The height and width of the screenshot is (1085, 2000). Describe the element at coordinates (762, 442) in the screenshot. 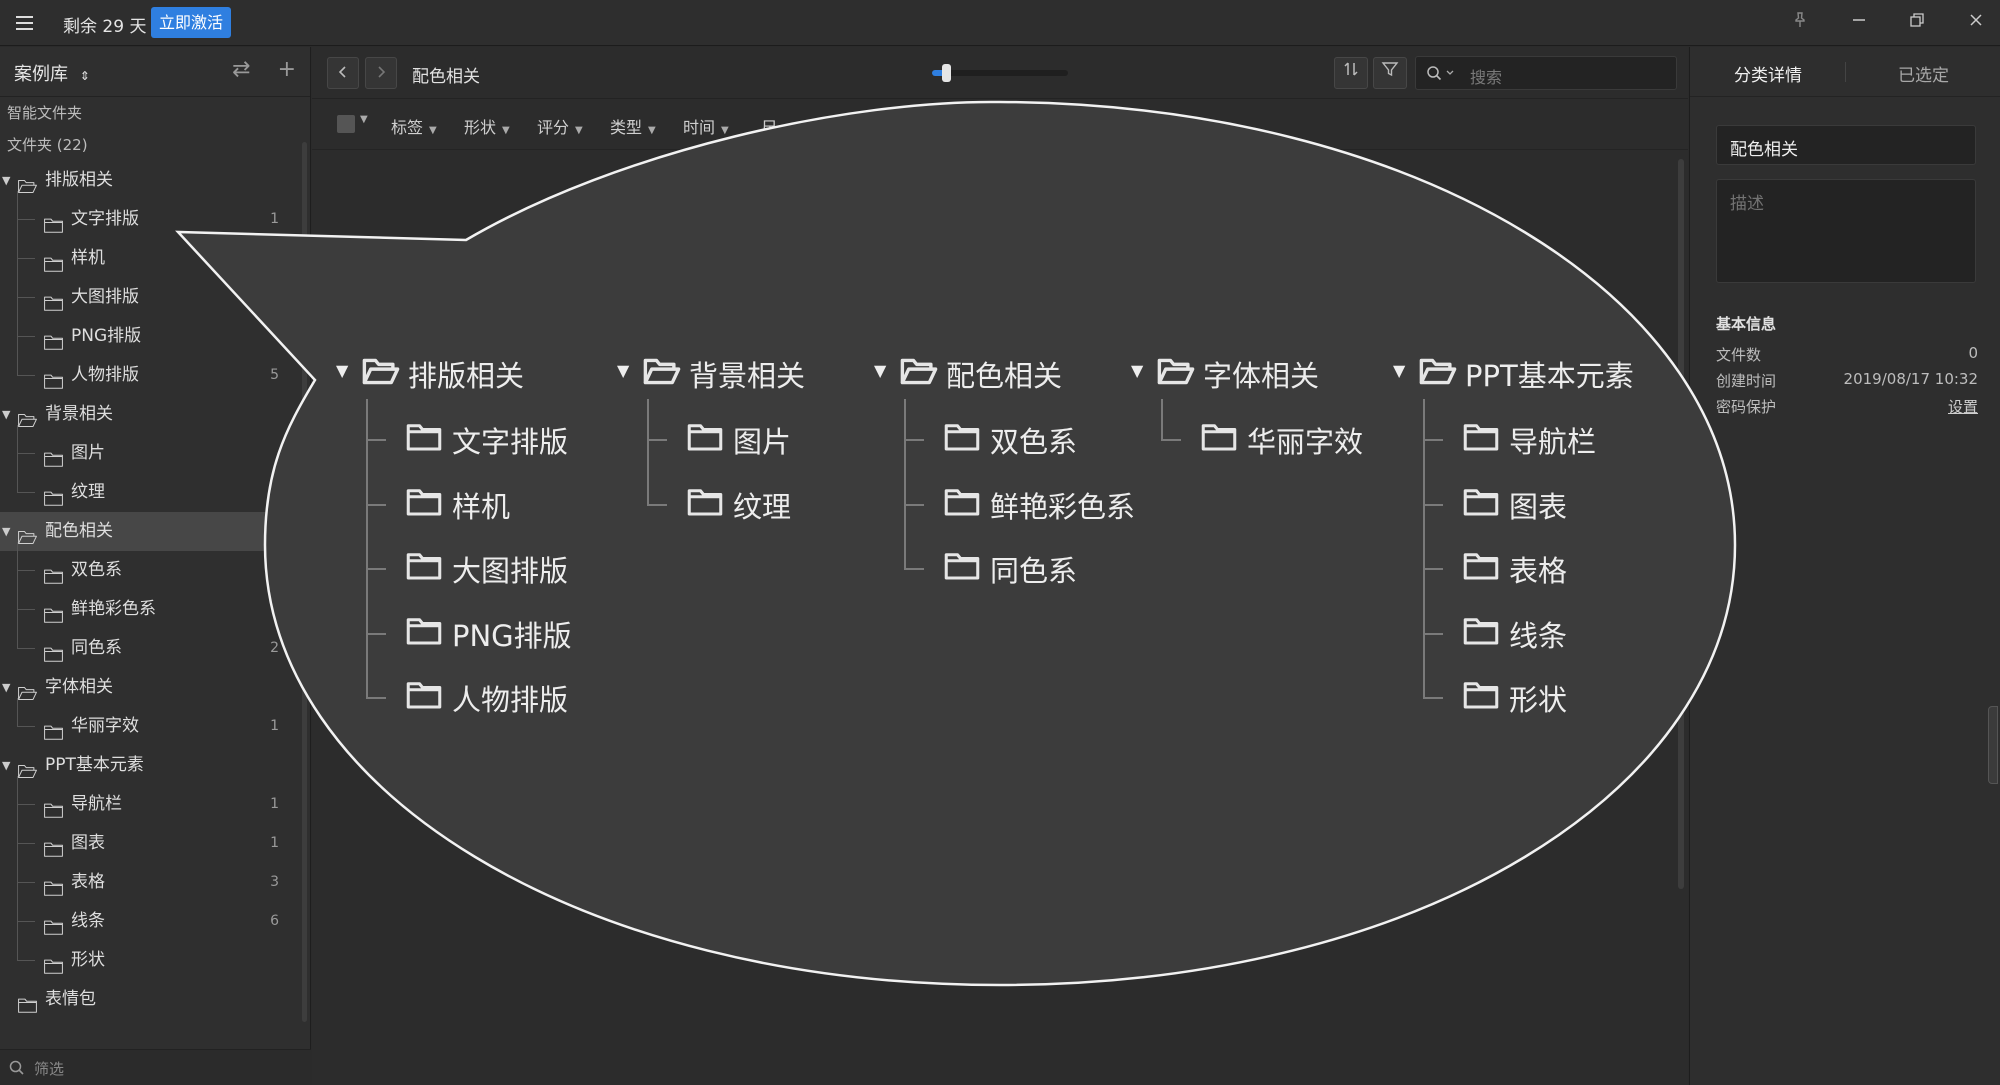

I see `callout-folder-label: 图片` at that location.